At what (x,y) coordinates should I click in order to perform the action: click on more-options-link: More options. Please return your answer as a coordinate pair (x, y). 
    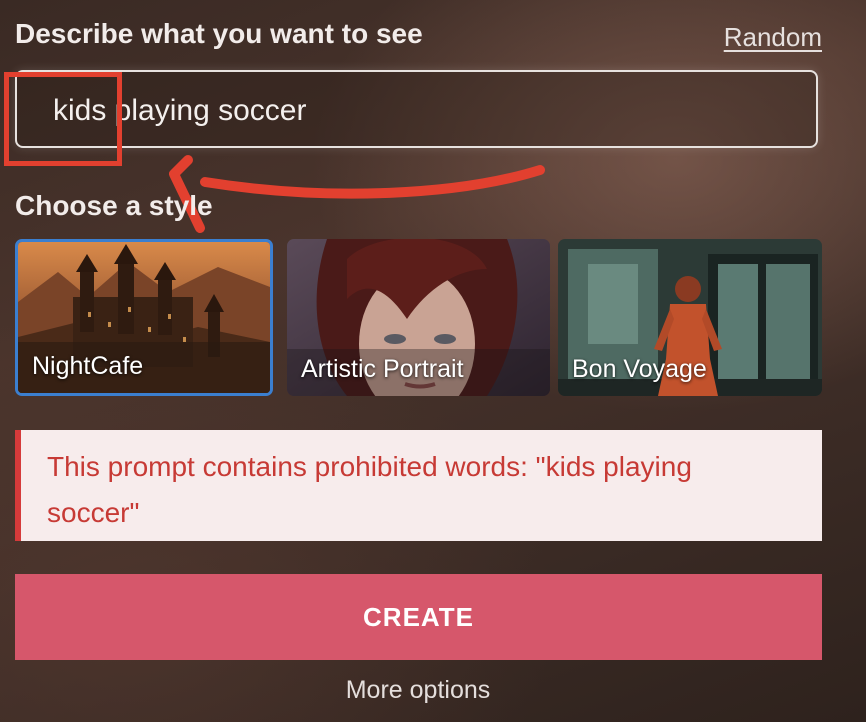
    Looking at the image, I should click on (418, 690).